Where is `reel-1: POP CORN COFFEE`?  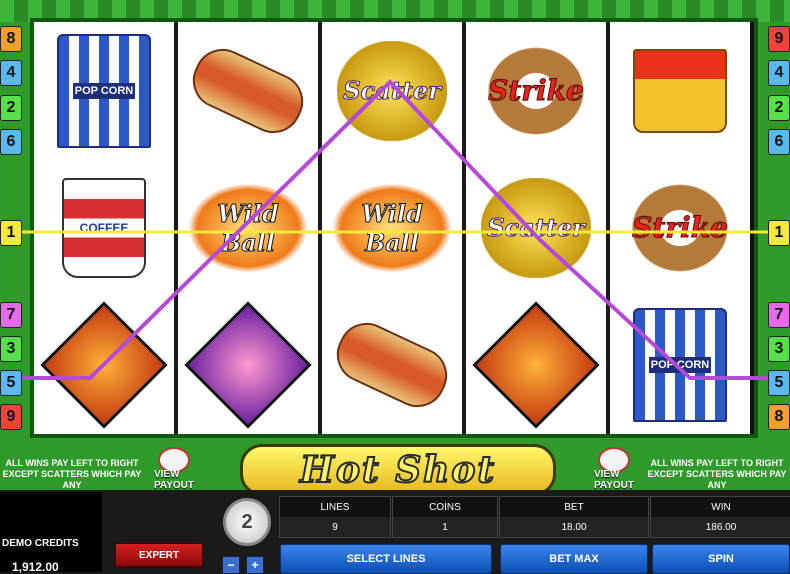 reel-1: POP CORN COFFEE is located at coordinates (106, 228).